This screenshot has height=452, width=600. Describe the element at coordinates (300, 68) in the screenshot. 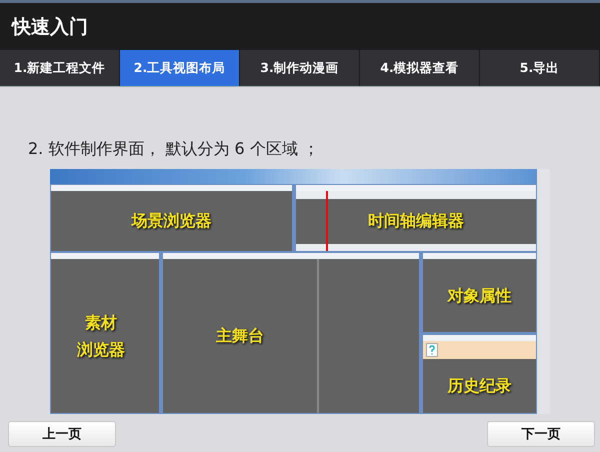

I see `tab: 3.制作动漫画` at that location.